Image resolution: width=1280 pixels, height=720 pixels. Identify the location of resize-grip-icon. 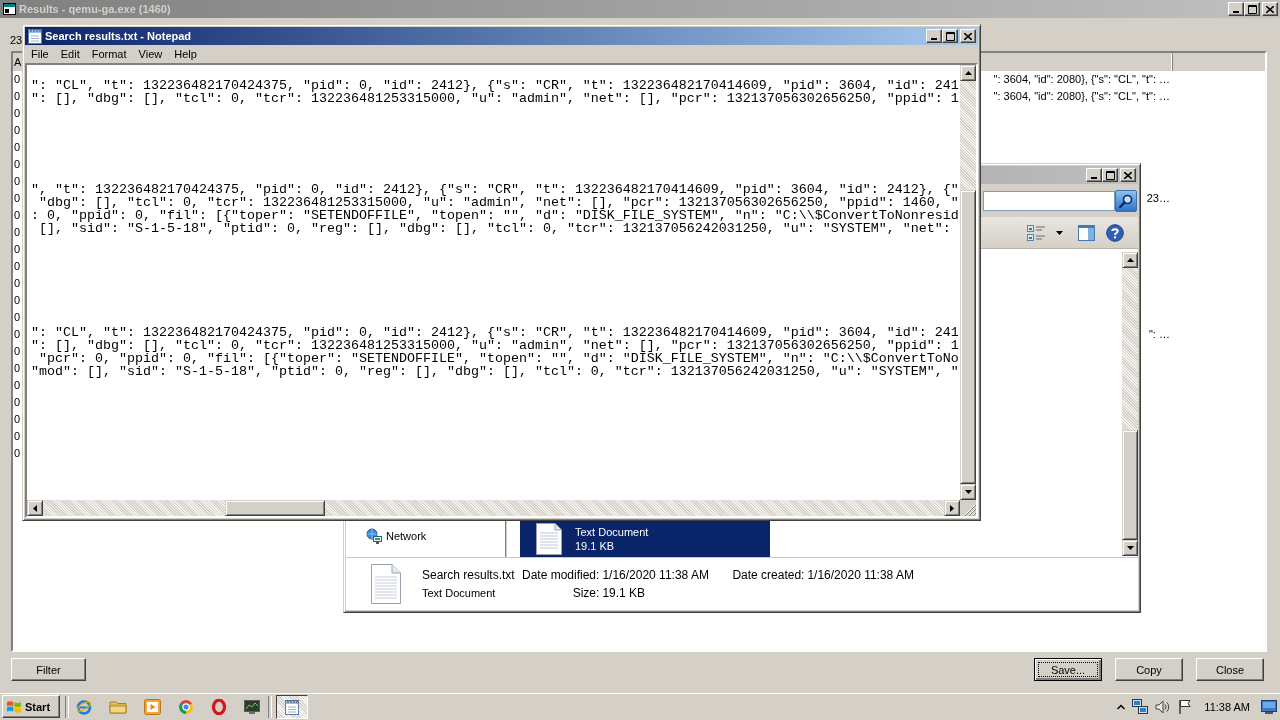
(970, 510).